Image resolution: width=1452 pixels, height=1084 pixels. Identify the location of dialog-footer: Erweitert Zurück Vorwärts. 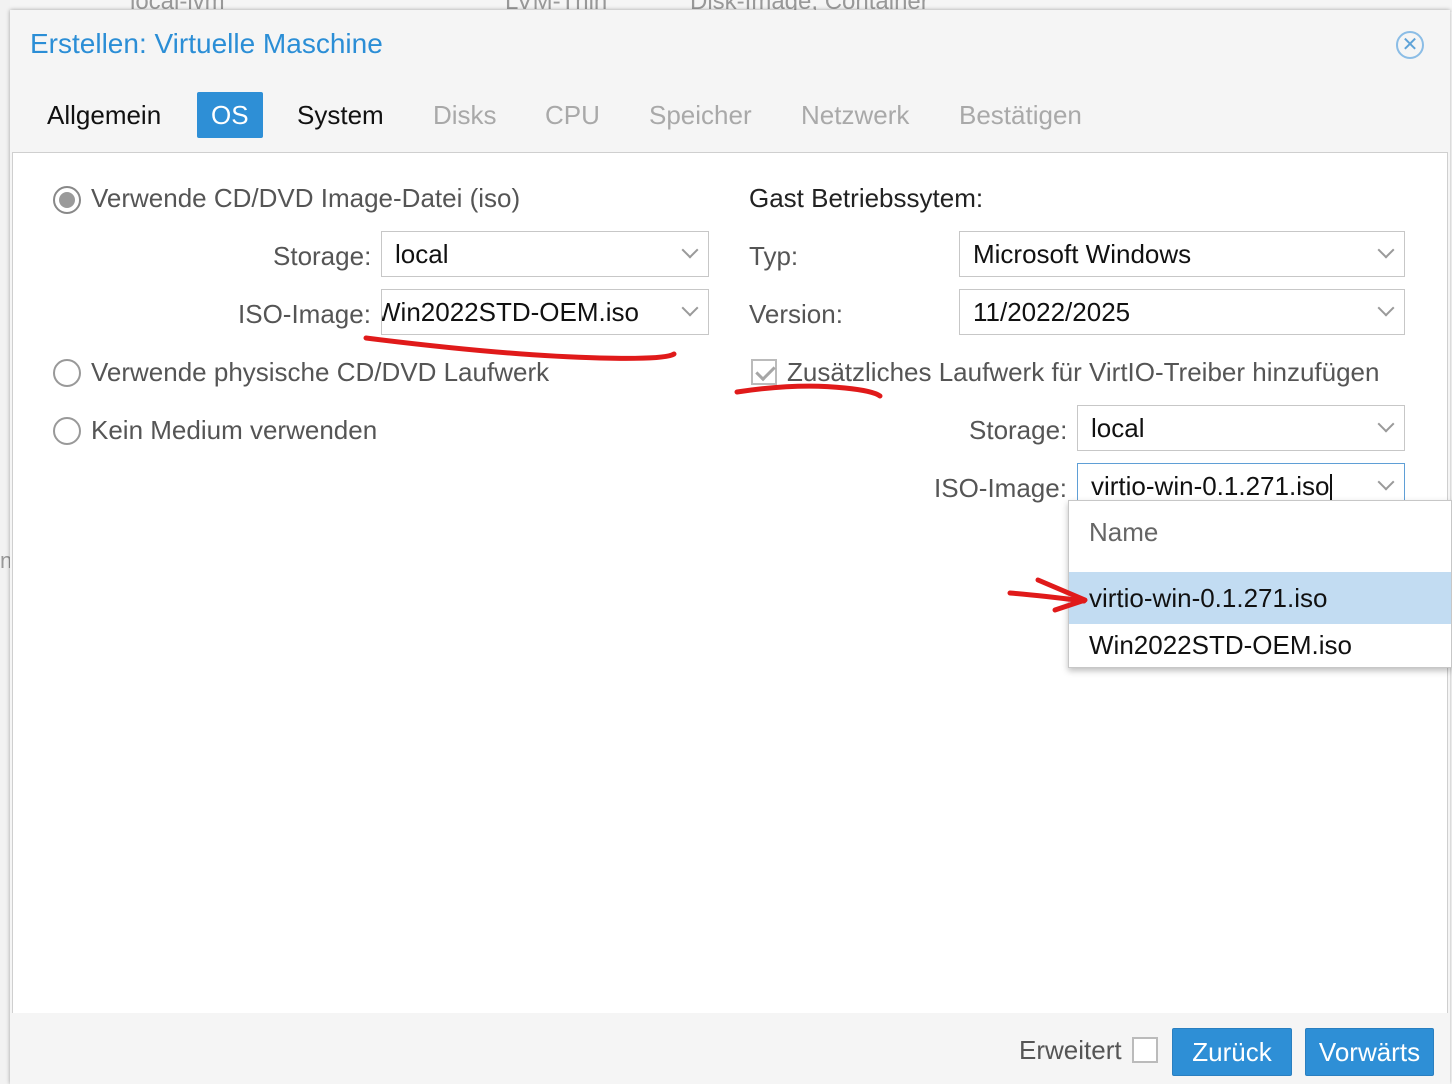
(730, 1048).